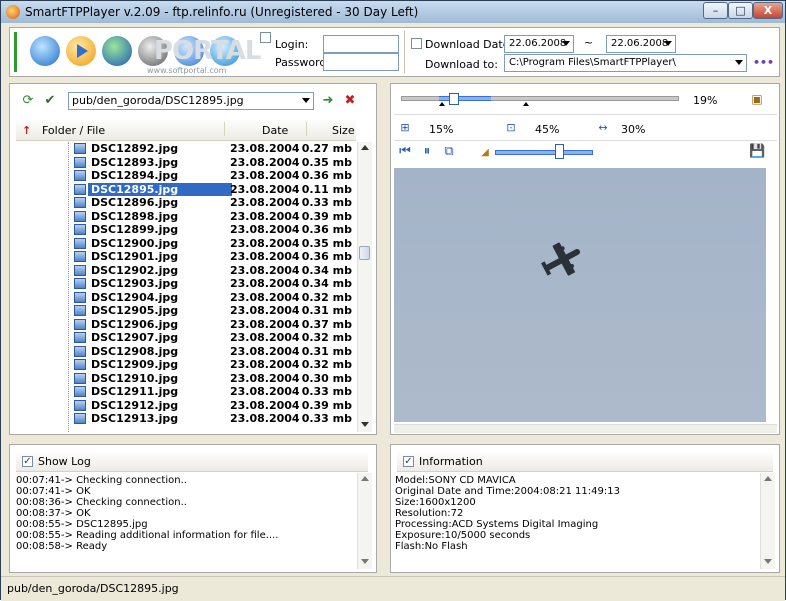  What do you see at coordinates (186, 392) in the screenshot?
I see `file-row: DSC12911.jpg 23.08.2004 0.33 mb` at bounding box center [186, 392].